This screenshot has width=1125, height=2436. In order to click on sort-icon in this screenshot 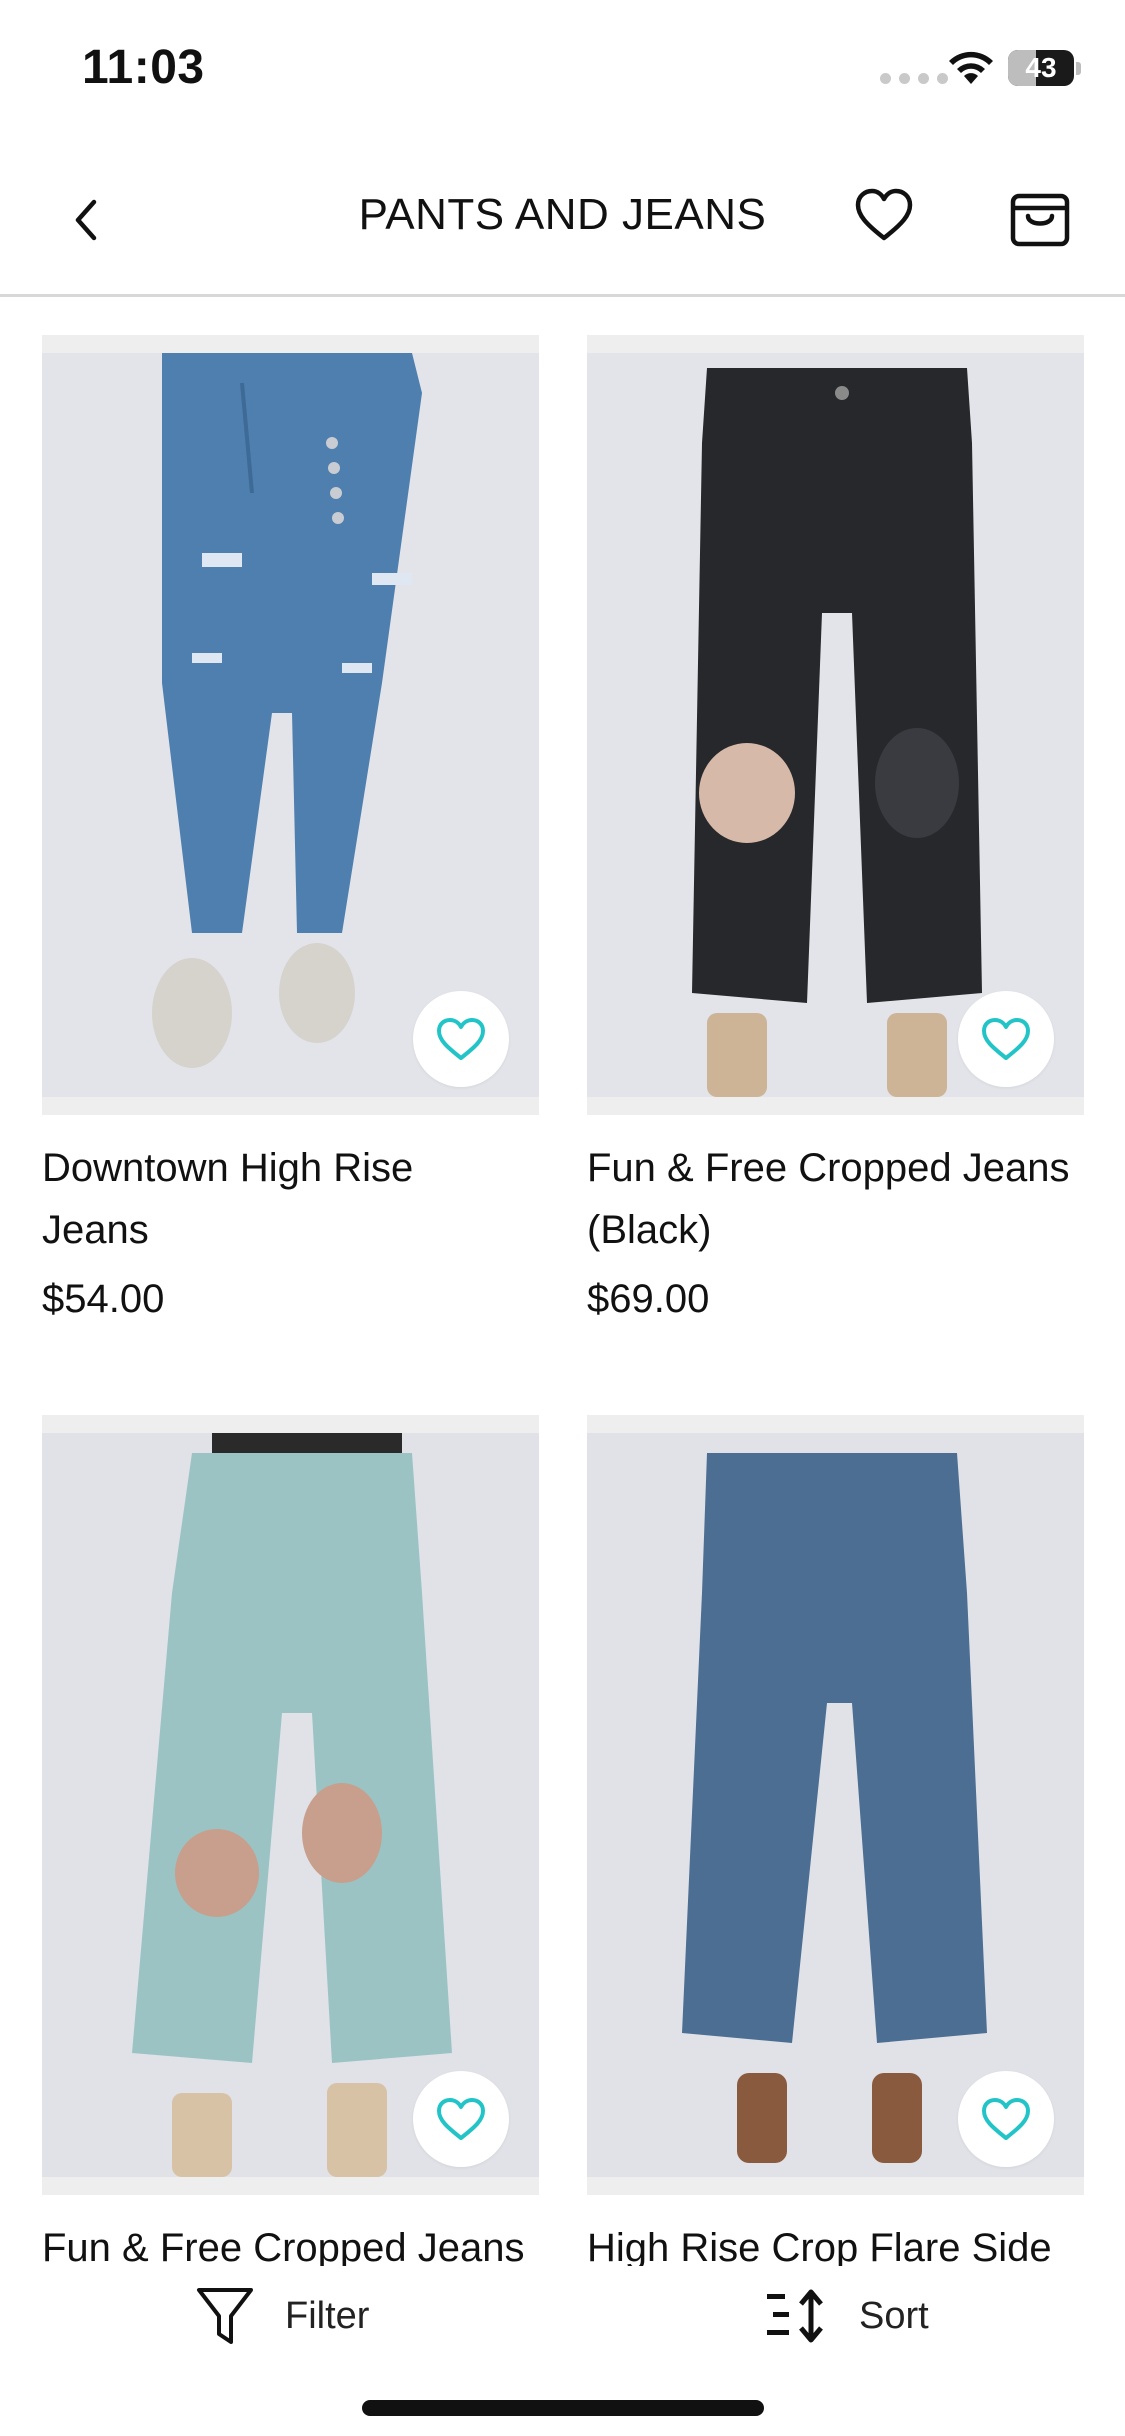, I will do `click(795, 2316)`.